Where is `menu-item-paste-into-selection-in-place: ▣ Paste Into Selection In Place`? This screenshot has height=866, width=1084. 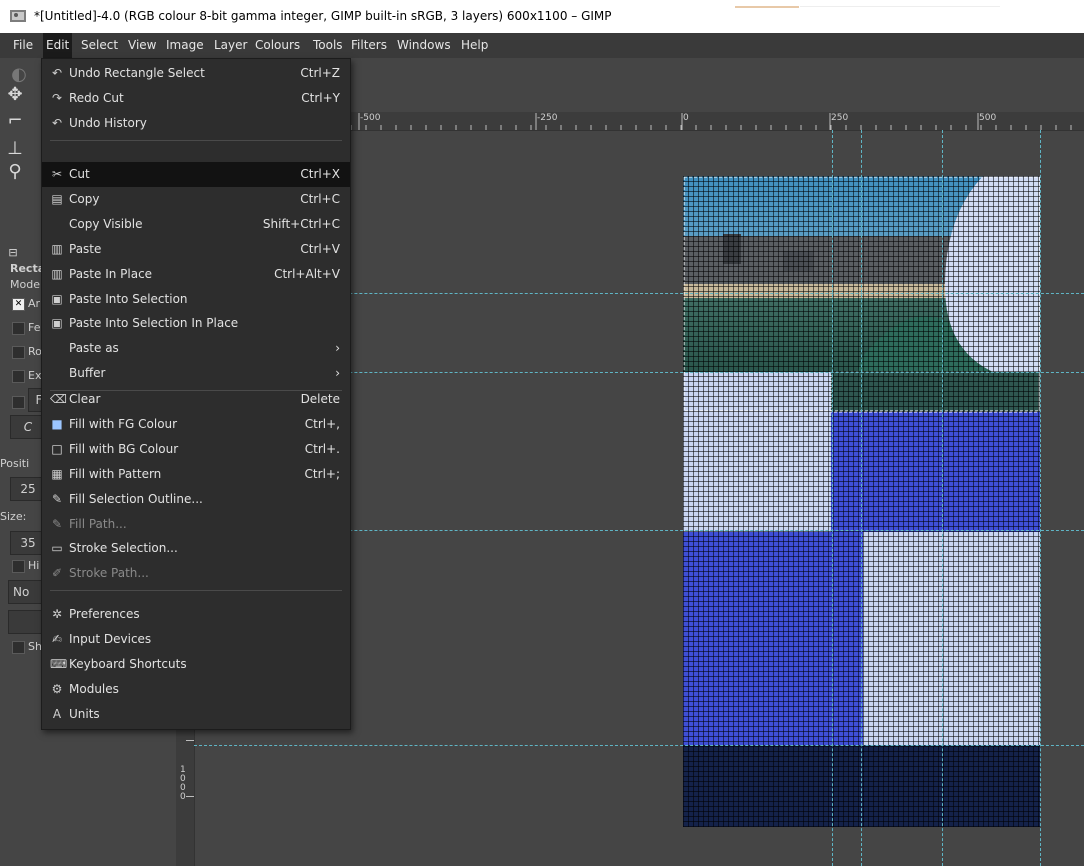
menu-item-paste-into-selection-in-place: ▣ Paste Into Selection In Place is located at coordinates (196, 323).